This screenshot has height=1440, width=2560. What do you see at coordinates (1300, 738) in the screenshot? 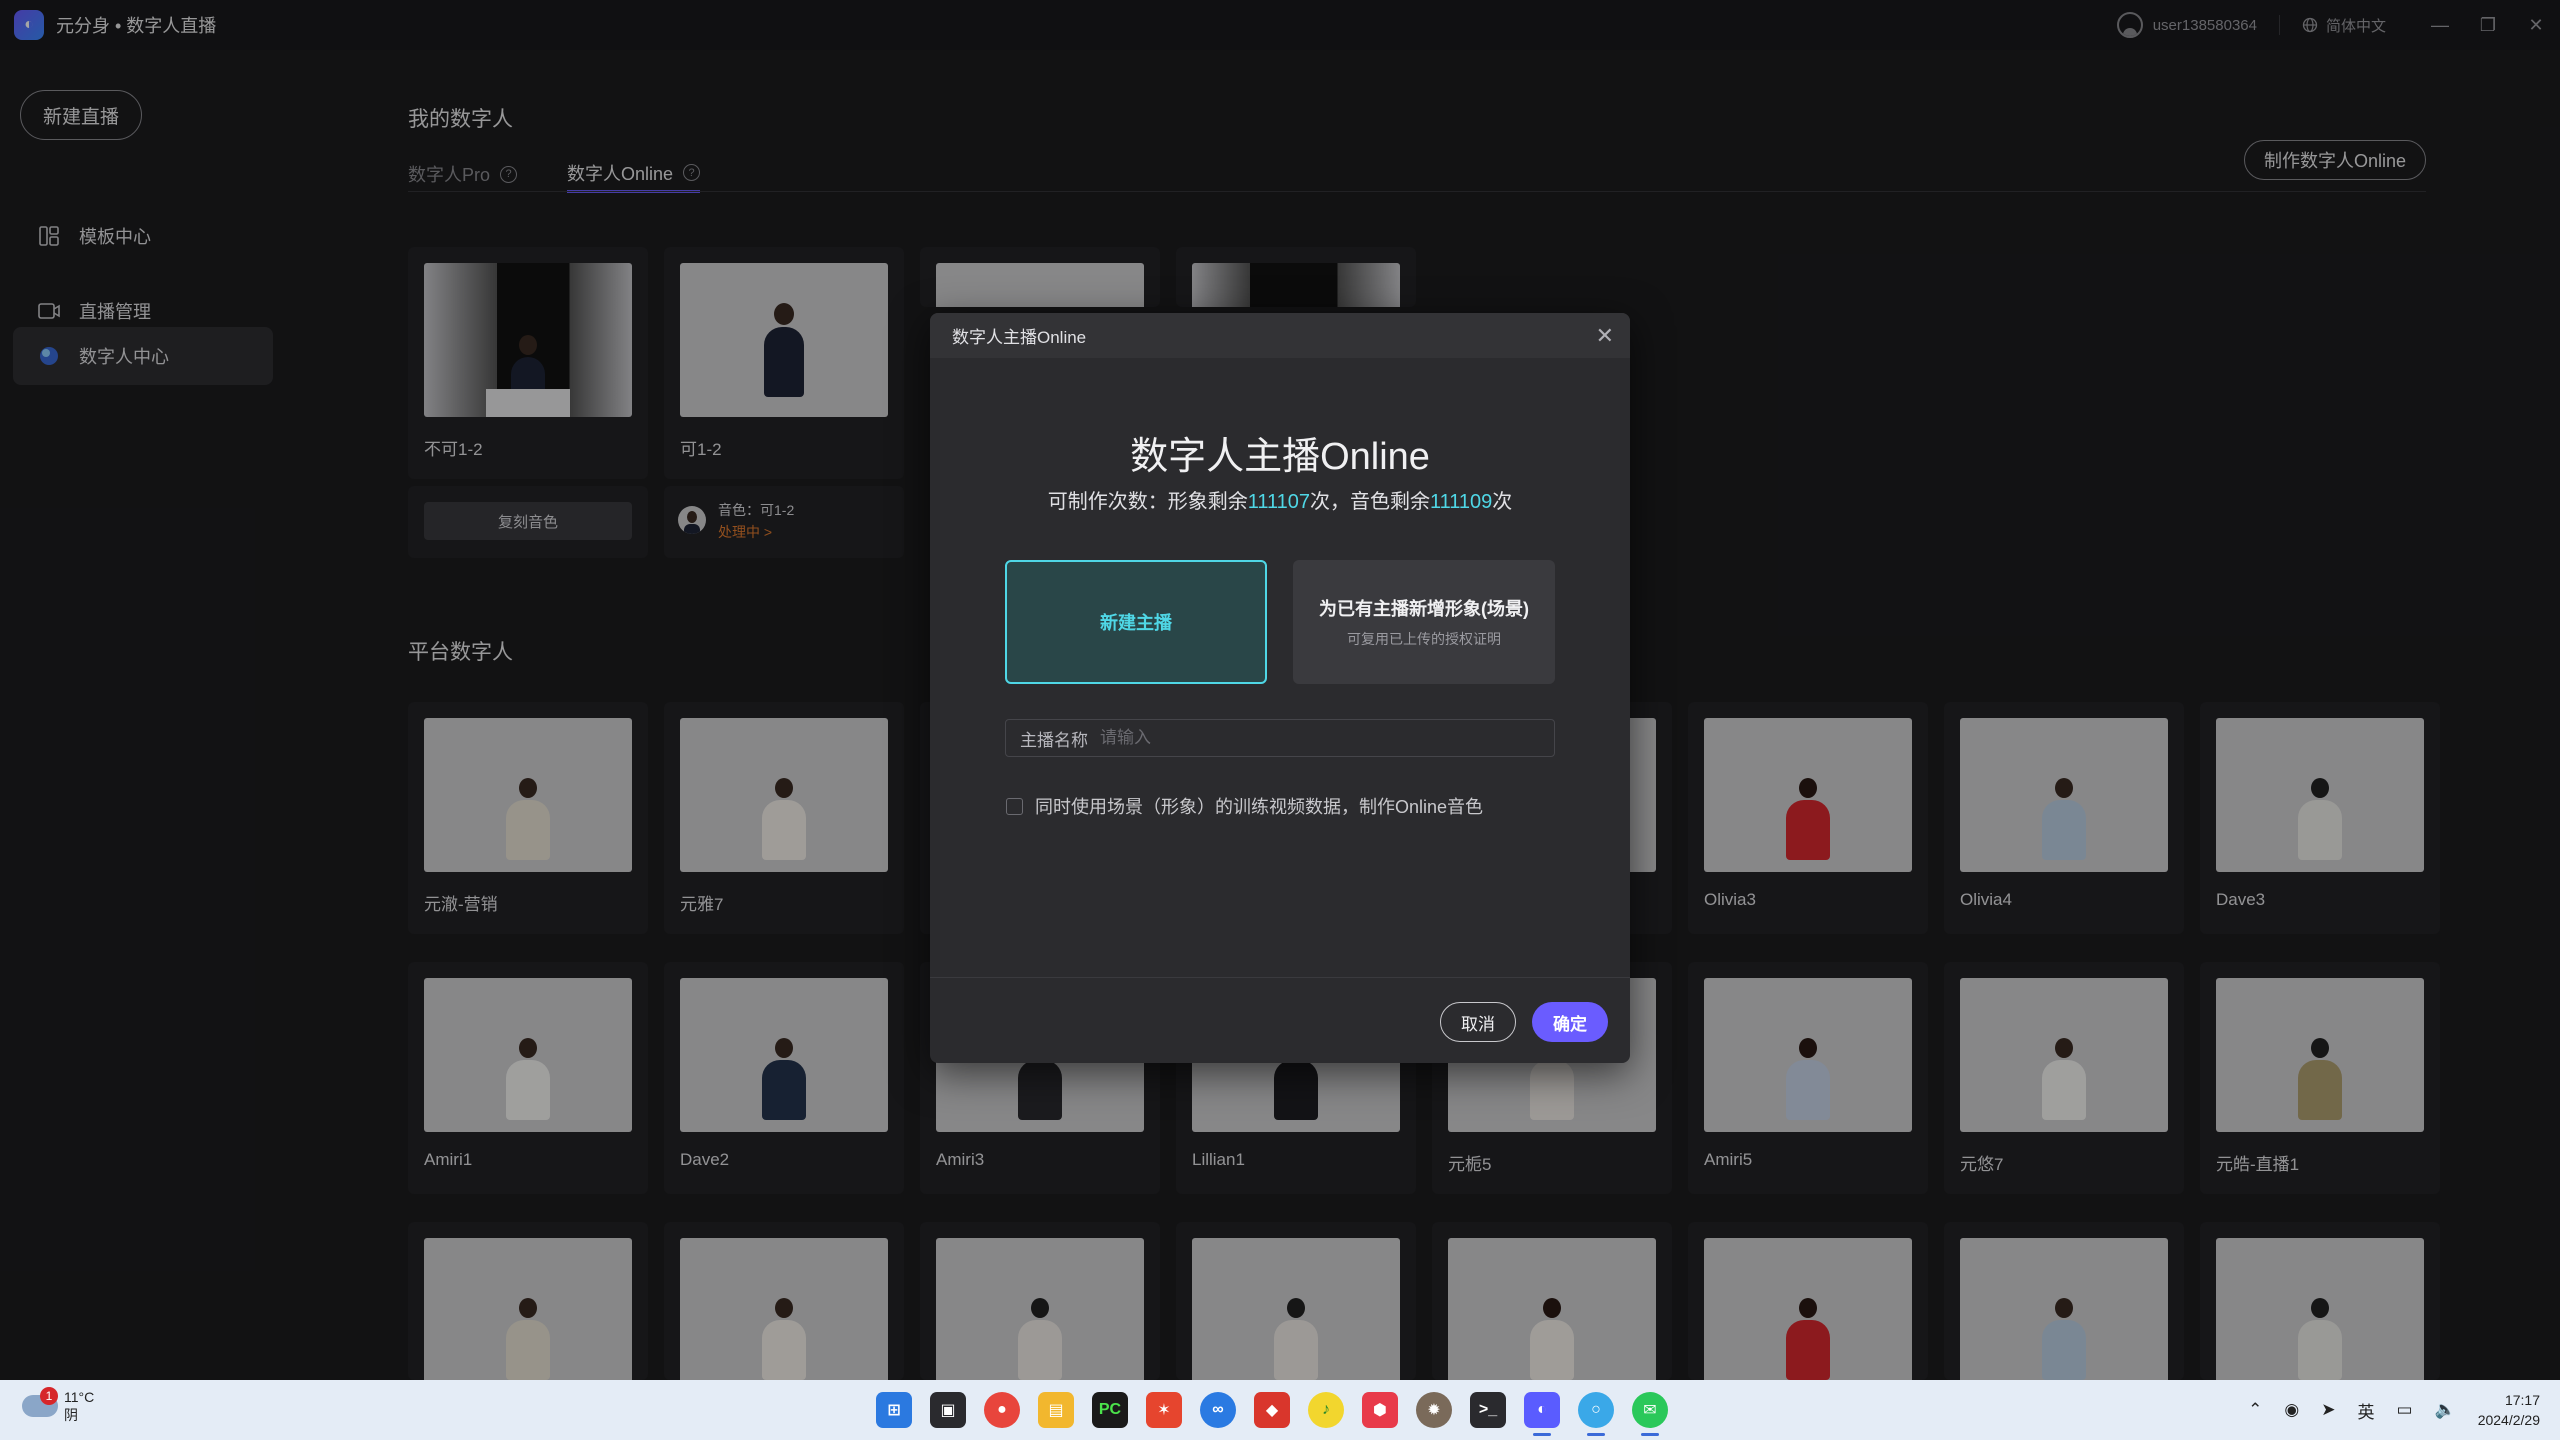
I see `anchor-name-input` at bounding box center [1300, 738].